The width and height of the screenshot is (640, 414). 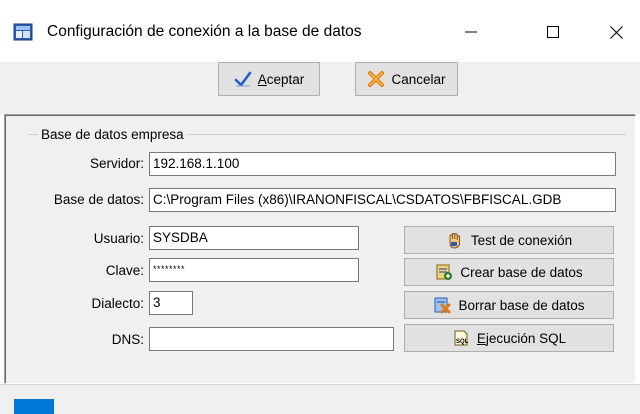 What do you see at coordinates (271, 339) in the screenshot?
I see `dns-input` at bounding box center [271, 339].